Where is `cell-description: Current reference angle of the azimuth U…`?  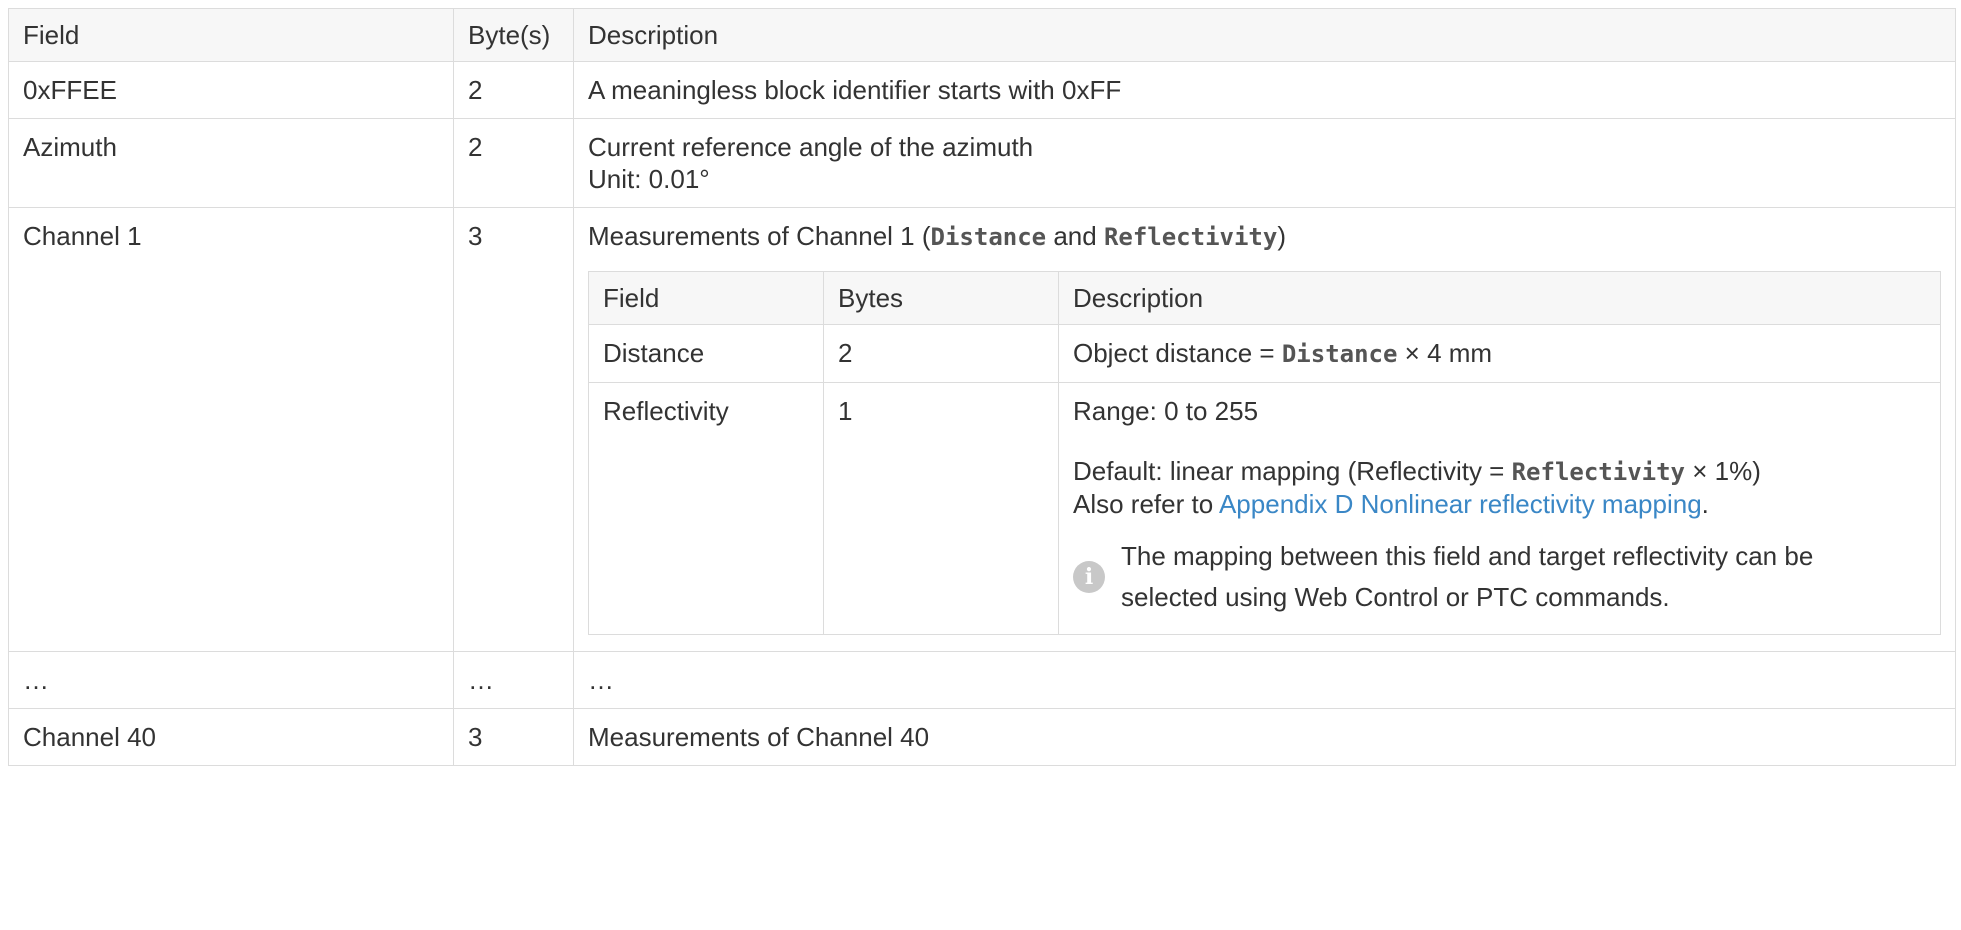
cell-description: Current reference angle of the azimuth U… is located at coordinates (1264, 163).